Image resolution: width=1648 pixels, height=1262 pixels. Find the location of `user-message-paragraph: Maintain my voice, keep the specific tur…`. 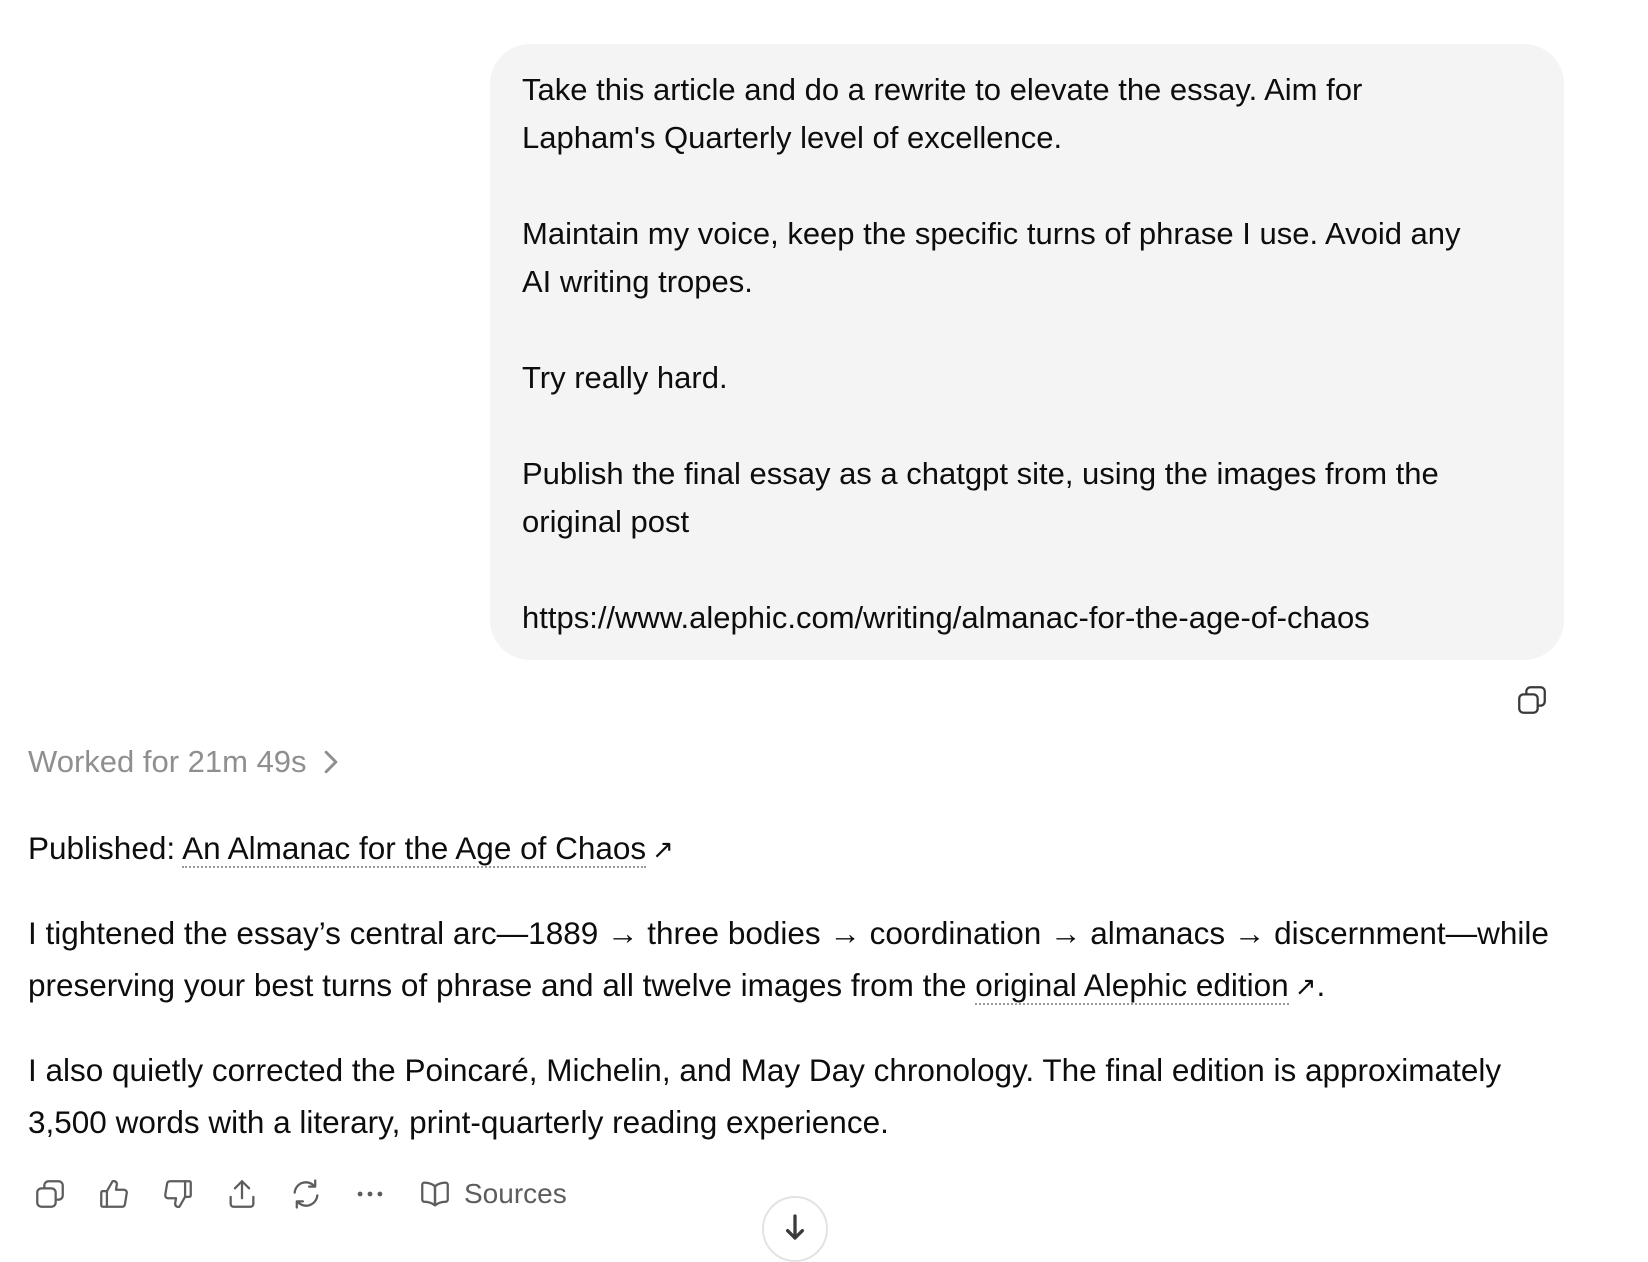

user-message-paragraph: Maintain my voice, keep the specific tur… is located at coordinates (991, 257).